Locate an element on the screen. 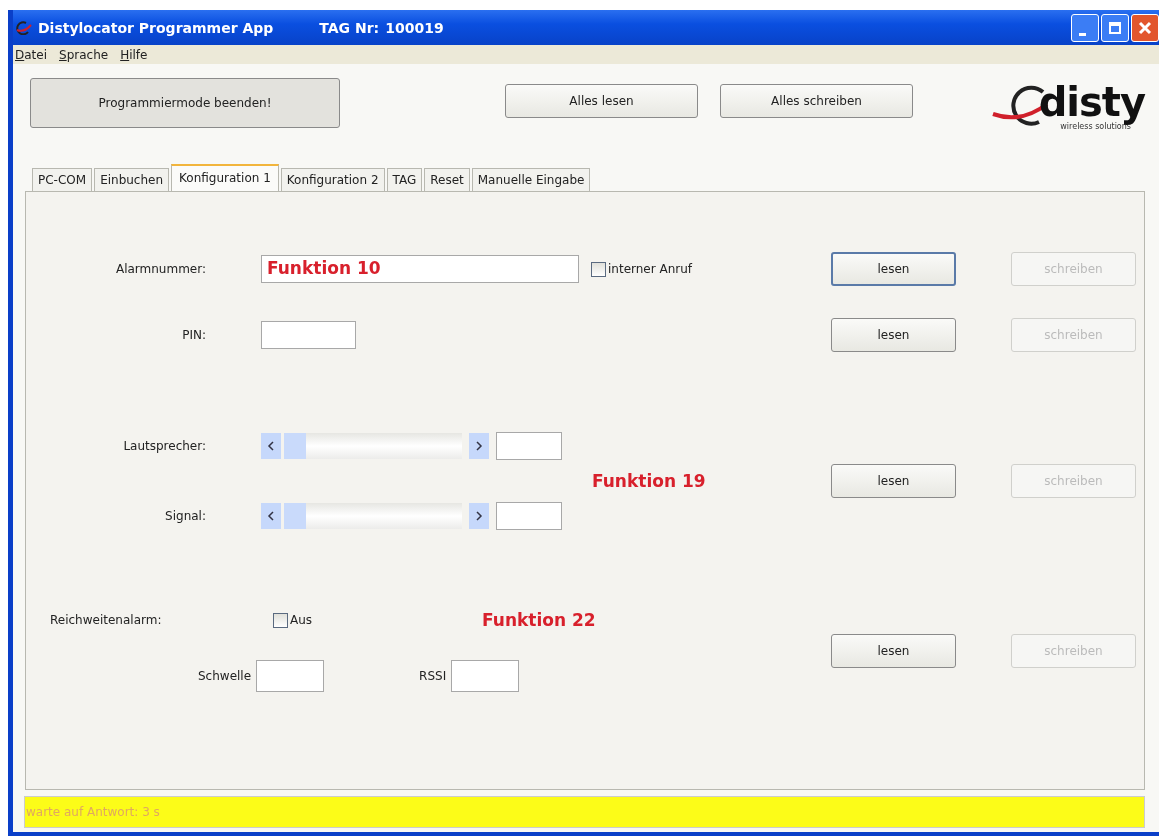 The width and height of the screenshot is (1159, 836). window-title: Distylocator Programmer App is located at coordinates (156, 27).